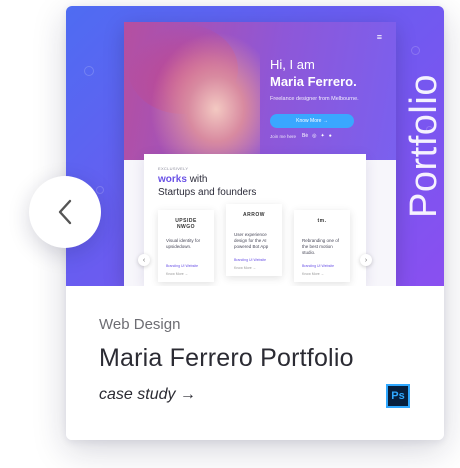 This screenshot has height=468, width=460. Describe the element at coordinates (312, 121) in the screenshot. I see `preview-cta-button: Know More →` at that location.